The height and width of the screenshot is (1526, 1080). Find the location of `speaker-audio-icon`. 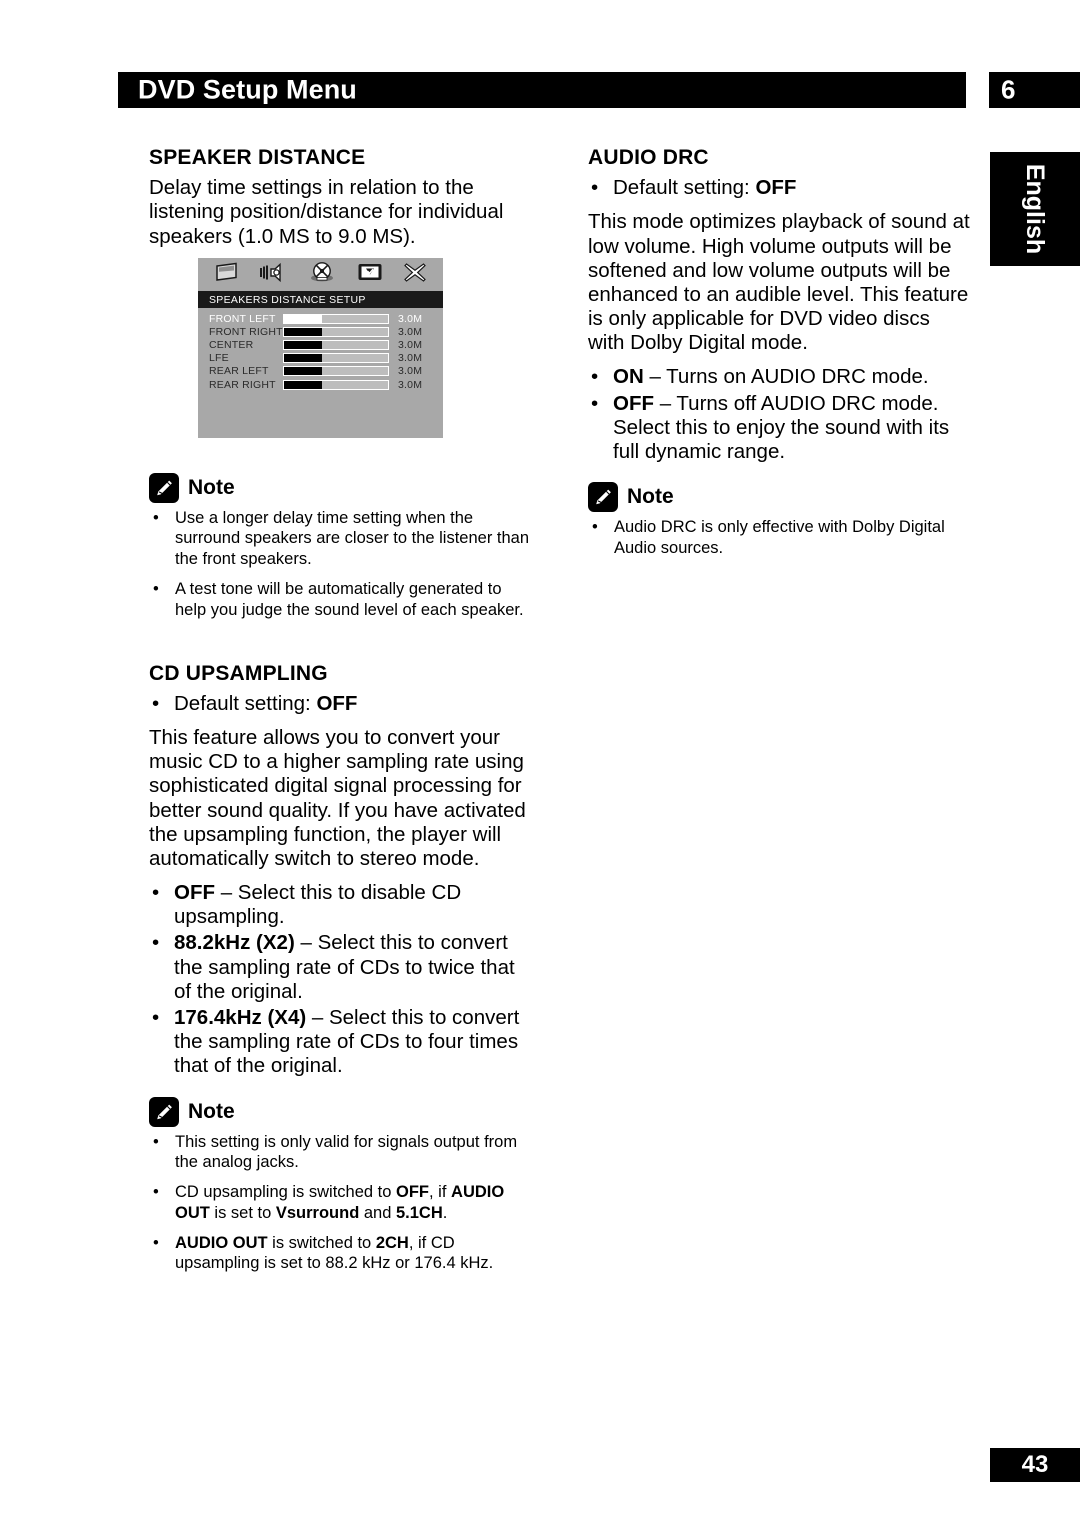

speaker-audio-icon is located at coordinates (273, 275).